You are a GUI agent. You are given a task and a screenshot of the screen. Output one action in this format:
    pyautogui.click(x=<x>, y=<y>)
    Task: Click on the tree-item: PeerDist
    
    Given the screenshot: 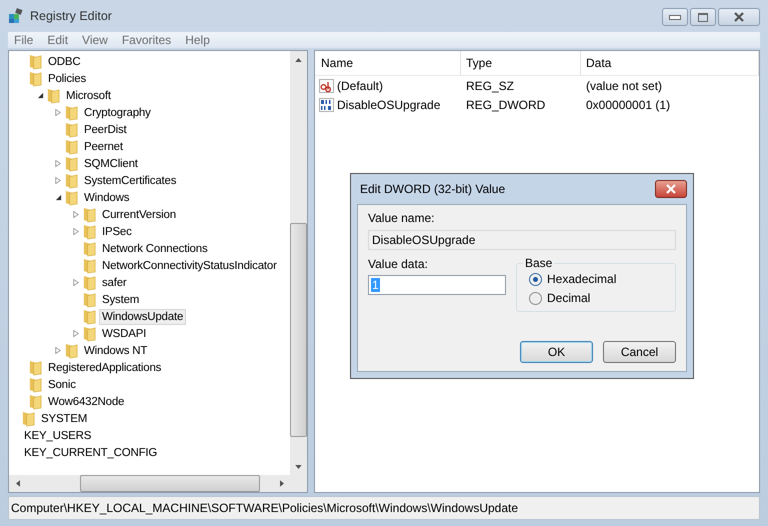 What is the action you would take?
    pyautogui.click(x=105, y=130)
    